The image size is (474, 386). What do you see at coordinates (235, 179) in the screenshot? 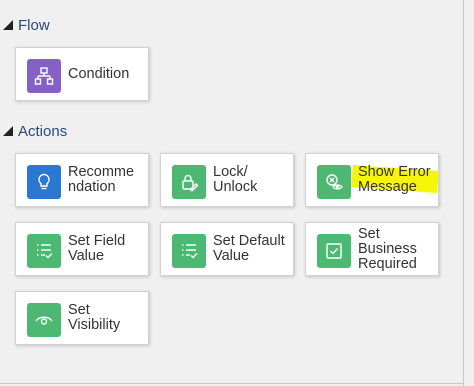
I see `tile-label: Lock/ Unlock` at bounding box center [235, 179].